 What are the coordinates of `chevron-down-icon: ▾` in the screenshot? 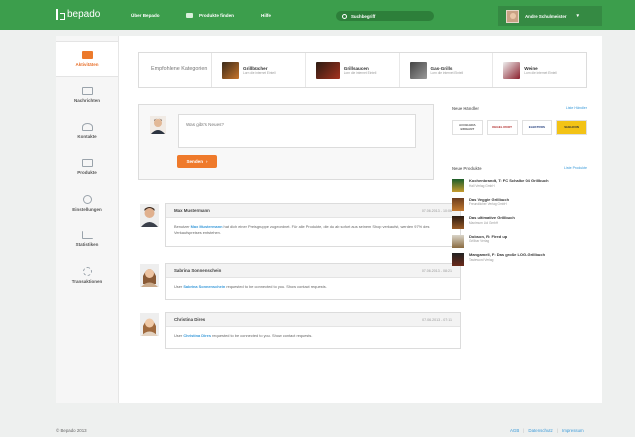 It's located at (577, 16).